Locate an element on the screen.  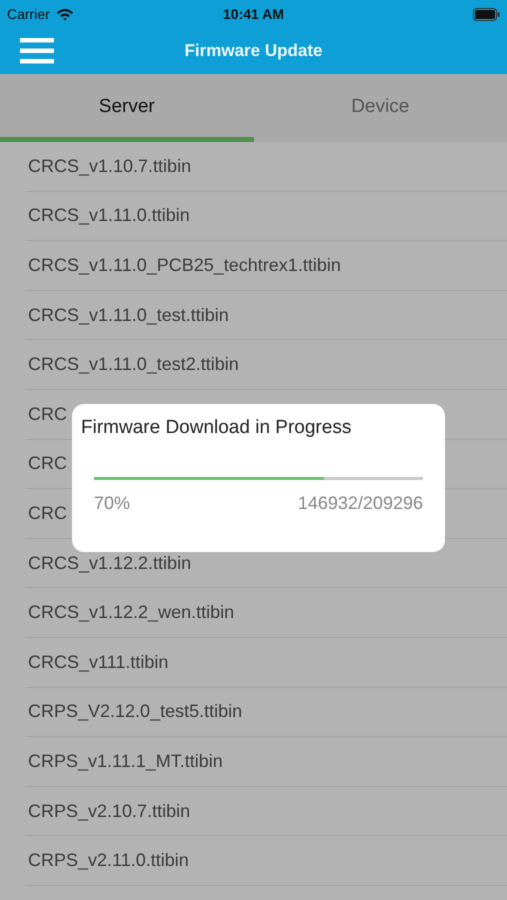
tab: Device is located at coordinates (380, 108).